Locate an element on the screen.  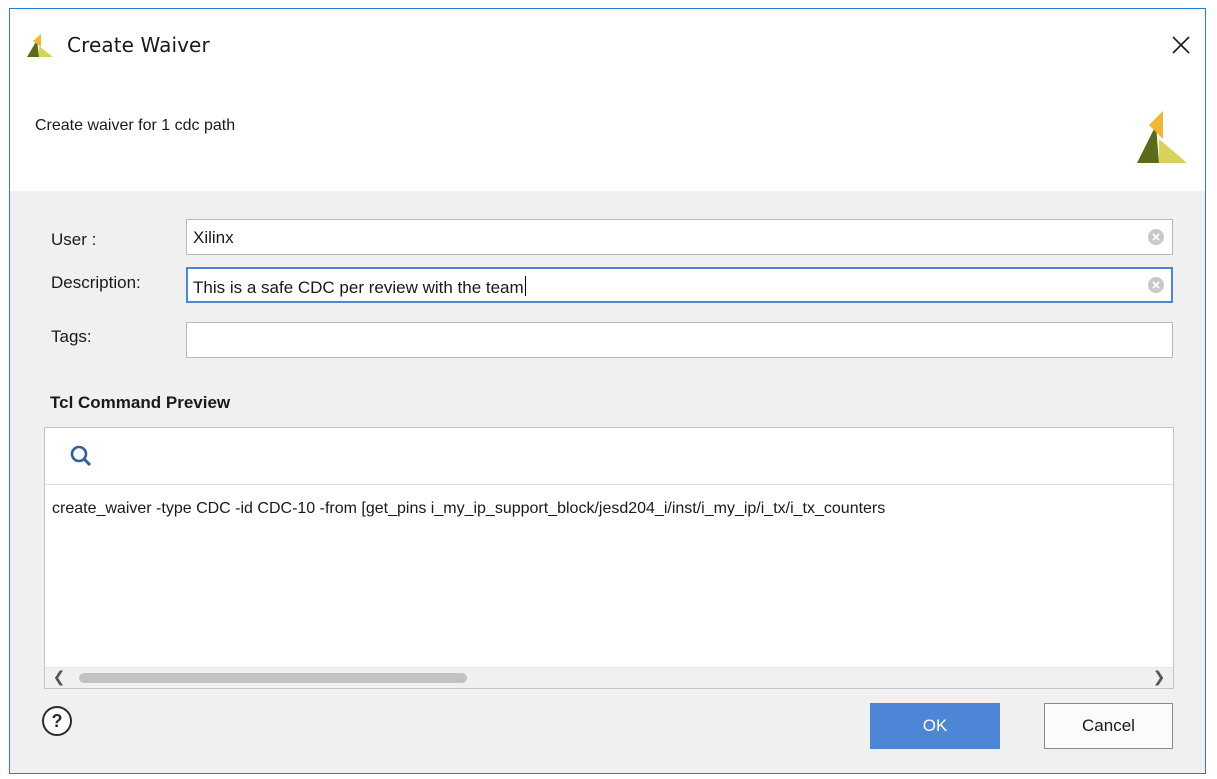
user-value: Xilinx is located at coordinates (213, 237).